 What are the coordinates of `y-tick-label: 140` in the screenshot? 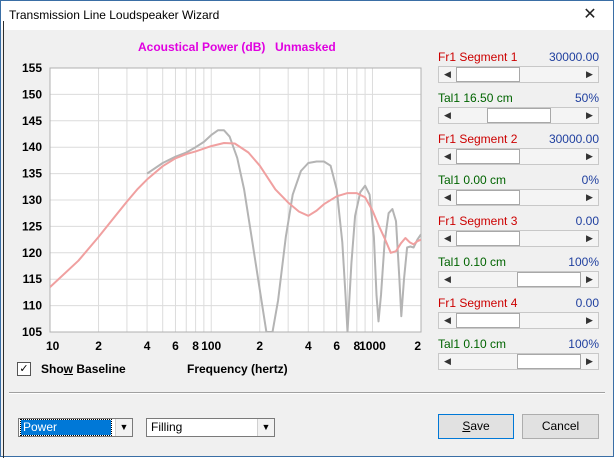 It's located at (32, 147).